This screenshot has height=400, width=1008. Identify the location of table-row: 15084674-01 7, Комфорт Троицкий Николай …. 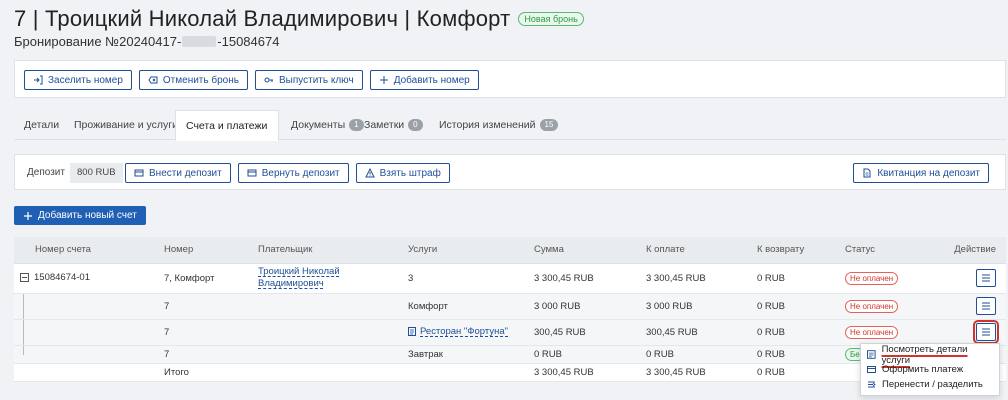
(510, 278).